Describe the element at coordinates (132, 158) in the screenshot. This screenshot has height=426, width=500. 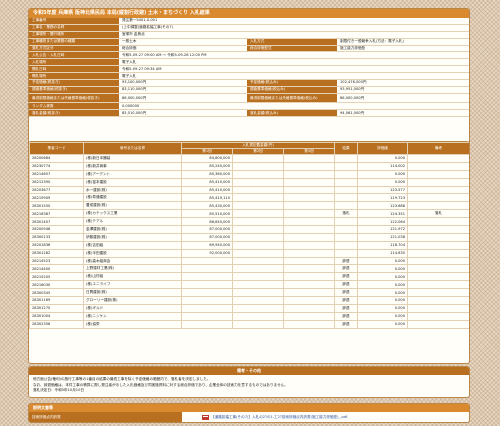
I see `cell-name: (株)新日本舗装` at that location.